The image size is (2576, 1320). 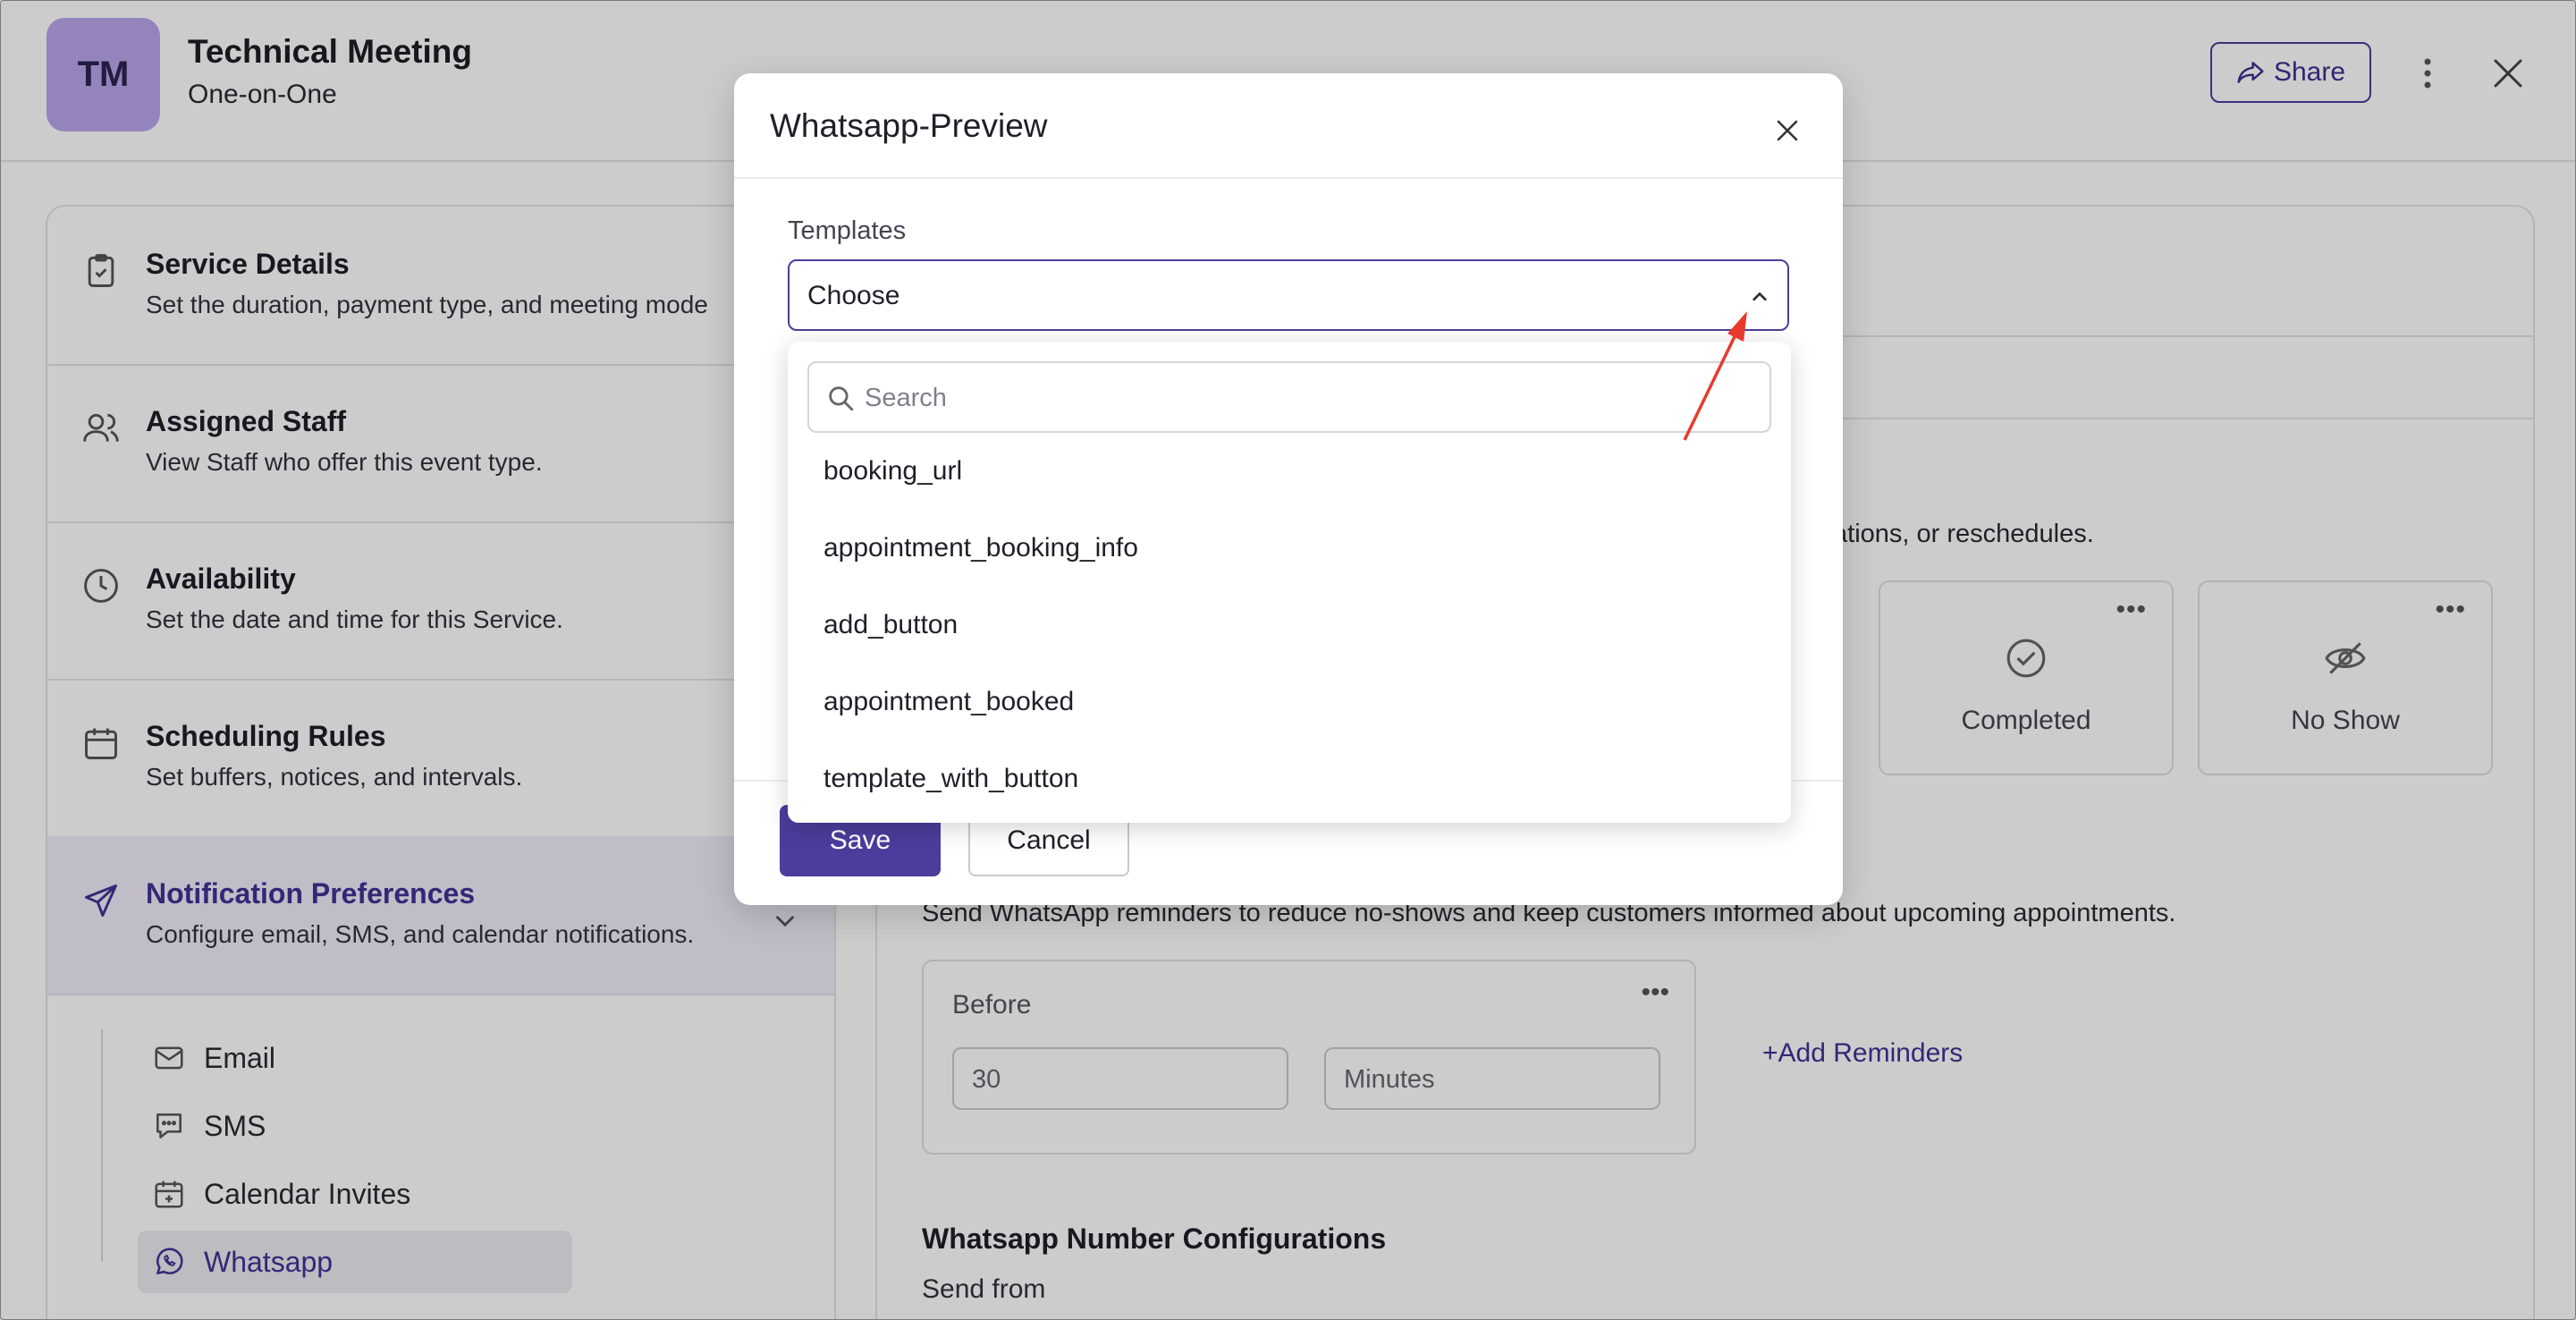 What do you see at coordinates (1307, 398) in the screenshot?
I see `search-input` at bounding box center [1307, 398].